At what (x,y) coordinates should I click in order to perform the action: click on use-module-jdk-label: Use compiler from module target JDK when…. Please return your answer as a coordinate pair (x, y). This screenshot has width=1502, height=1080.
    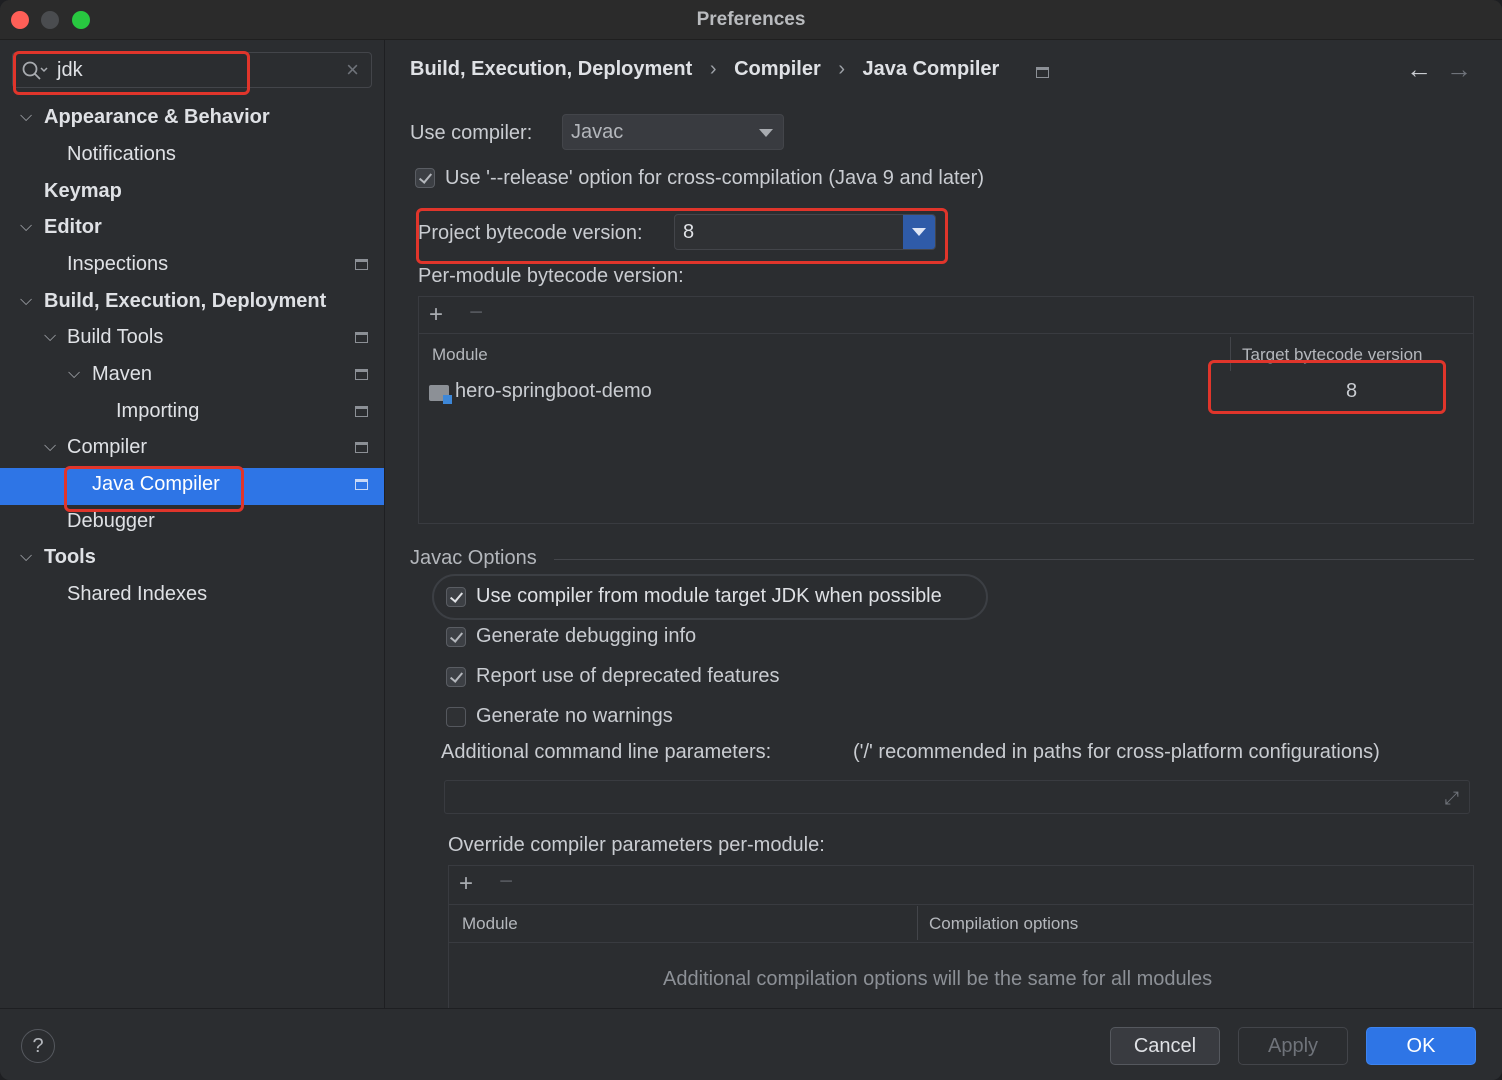
    Looking at the image, I should click on (709, 596).